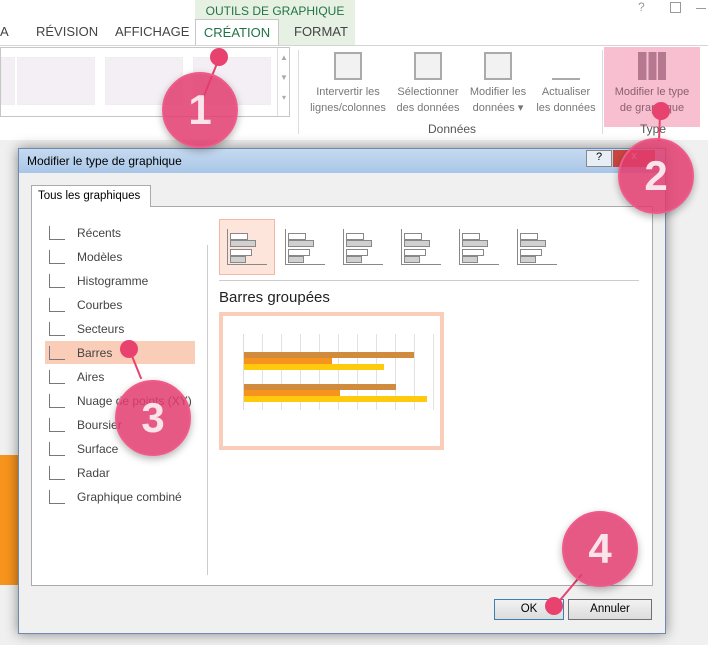 The image size is (708, 645). Describe the element at coordinates (652, 92) in the screenshot. I see `label: Modifier le type` at that location.